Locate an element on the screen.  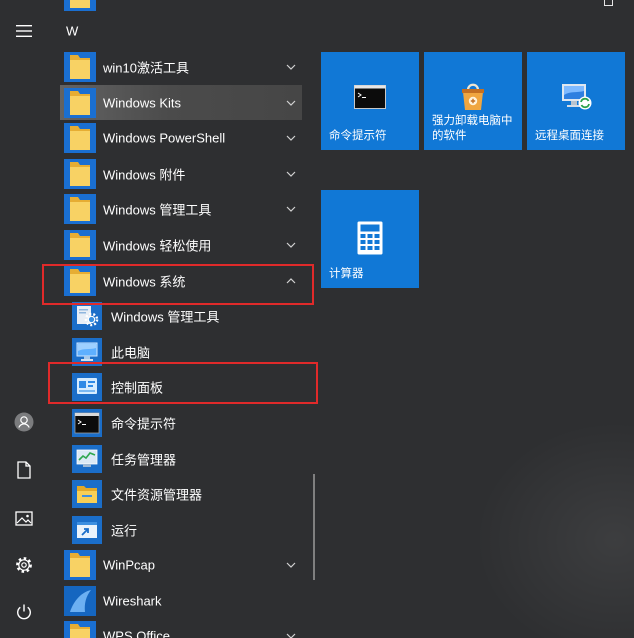
folder-windows-powershell: Windows PowerShell is located at coordinates (179, 138).